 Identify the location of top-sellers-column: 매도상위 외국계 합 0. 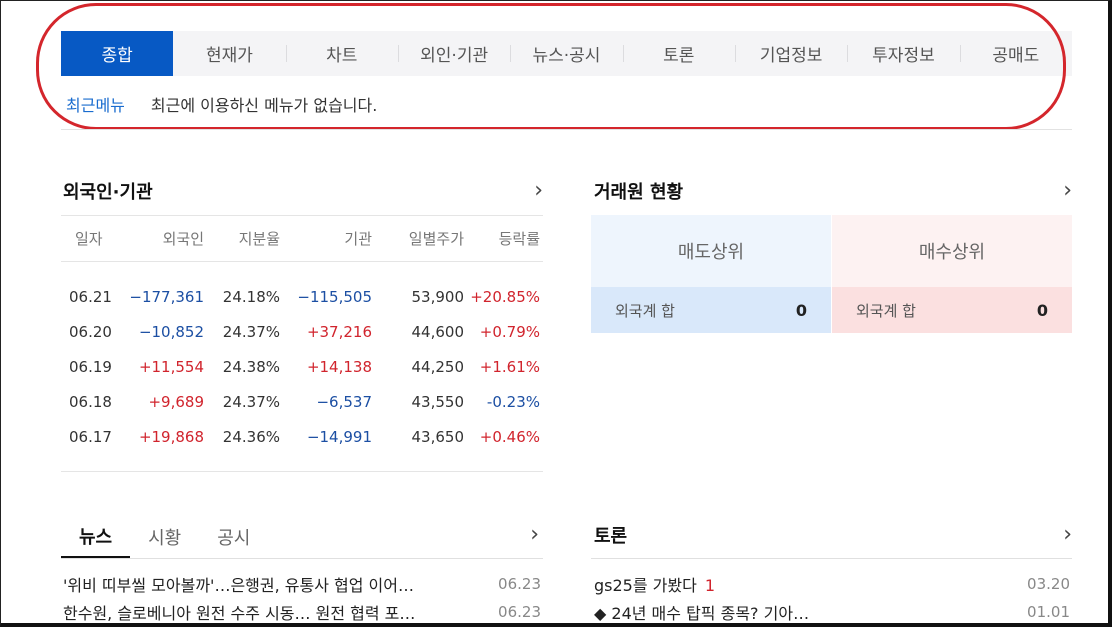
(711, 274).